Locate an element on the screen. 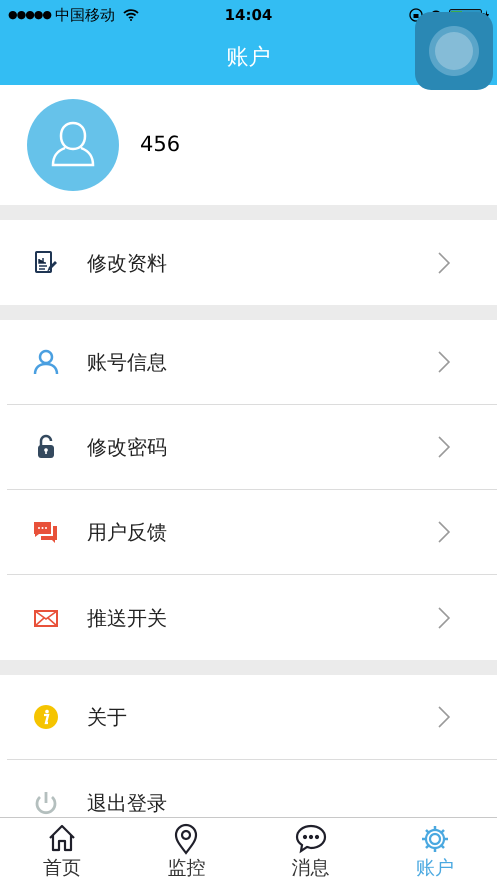  menu-item: 修改资料 is located at coordinates (252, 262).